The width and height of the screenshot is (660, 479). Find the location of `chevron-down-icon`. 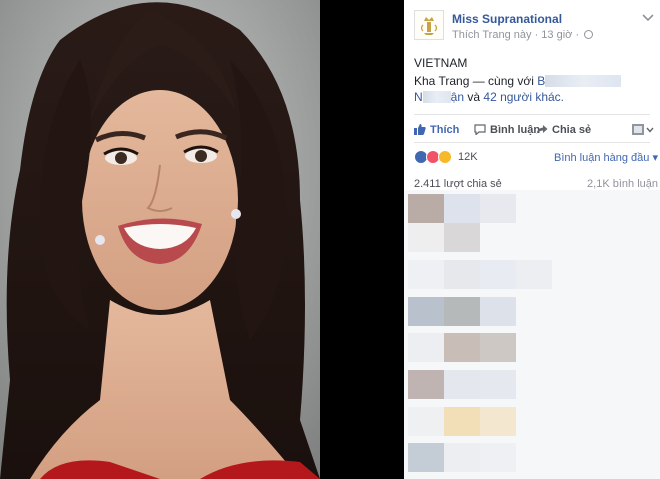

chevron-down-icon is located at coordinates (648, 18).